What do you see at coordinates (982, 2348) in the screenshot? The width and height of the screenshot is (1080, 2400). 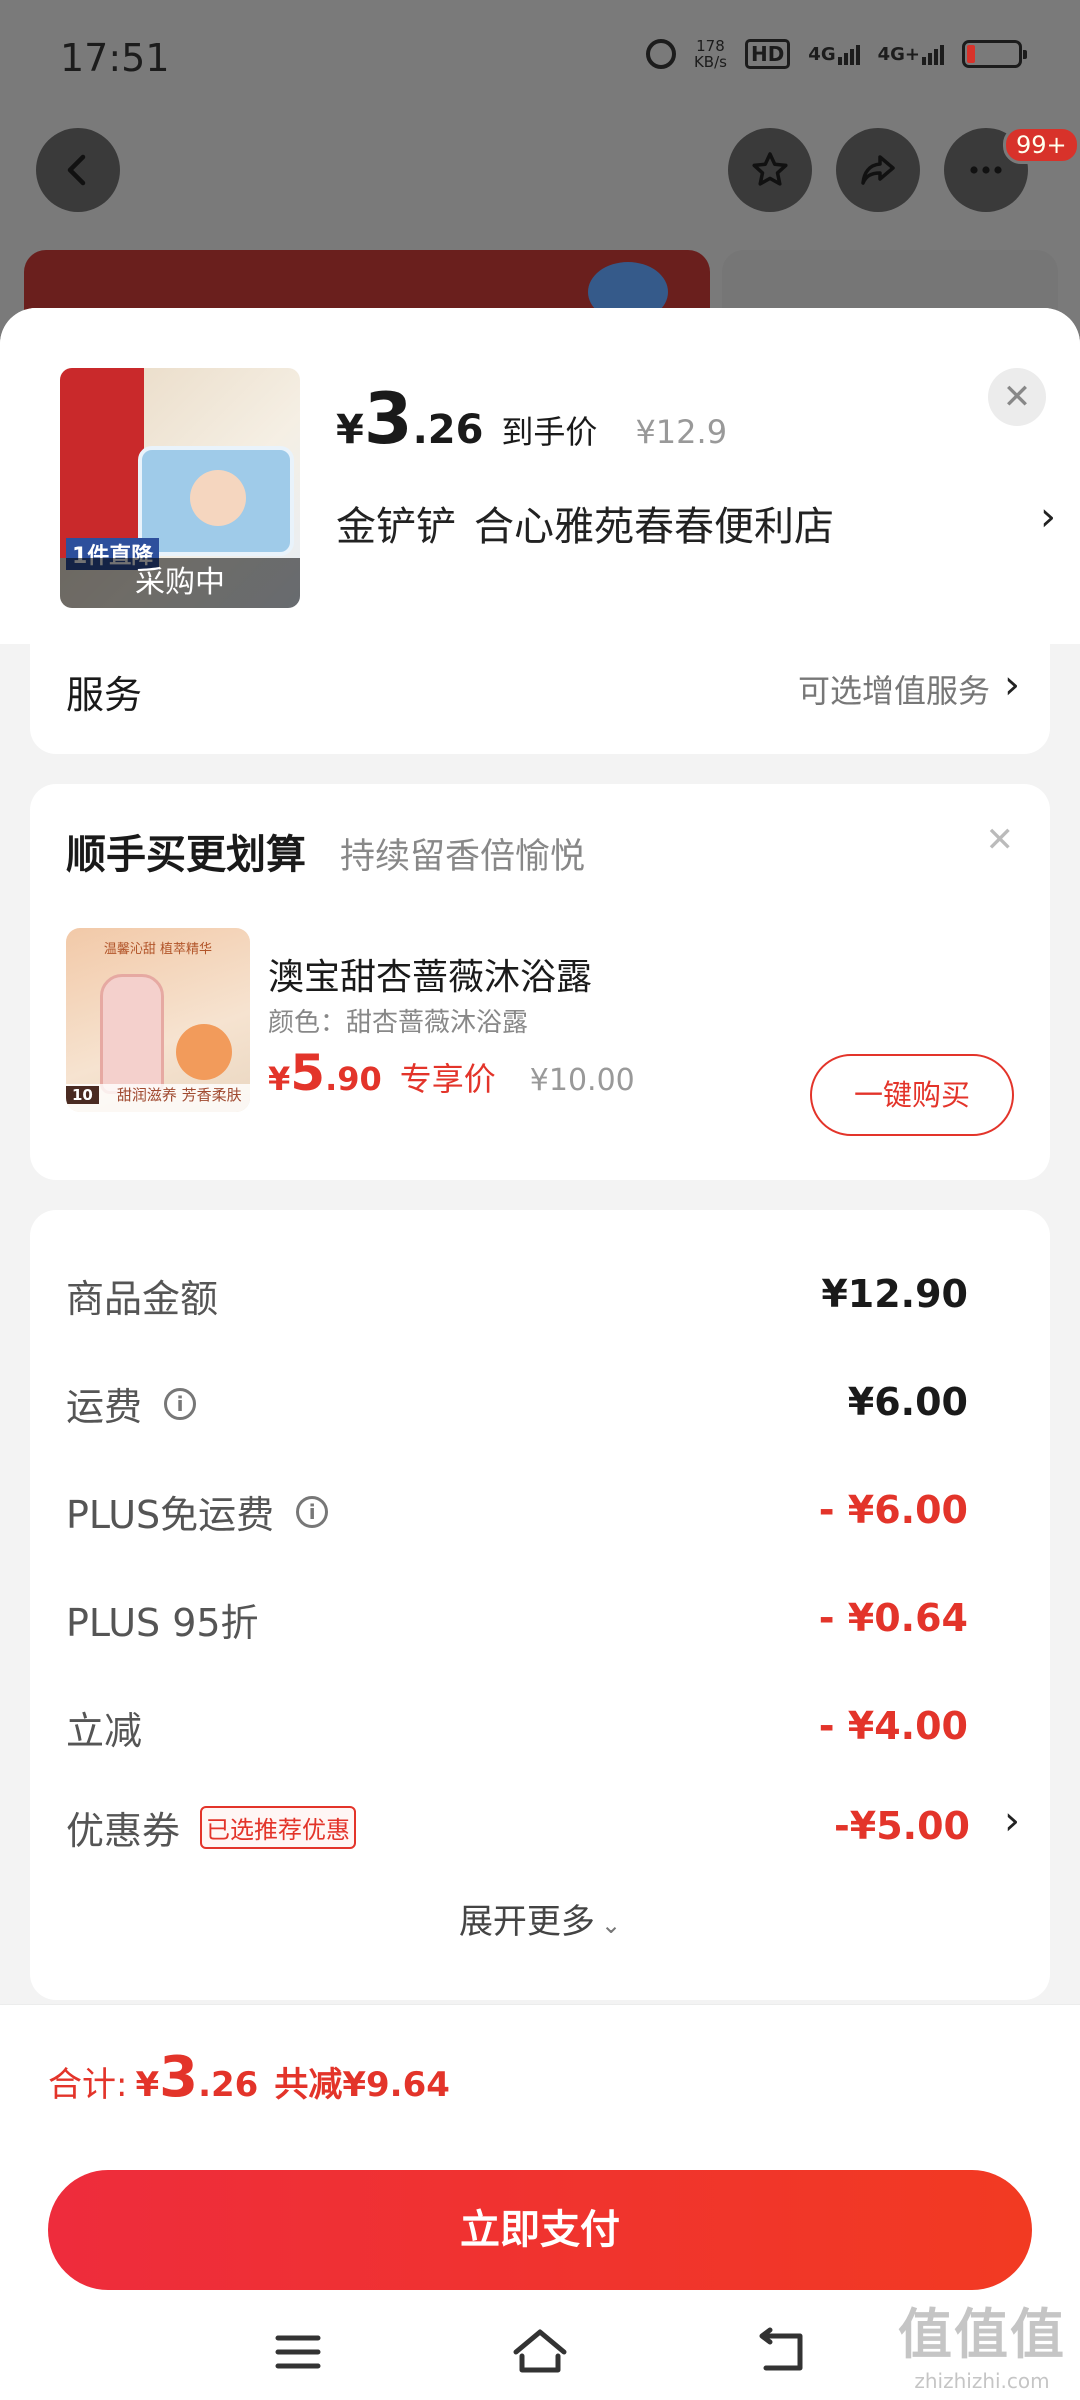 I see `watermark: 值值值 zhizhizhi.com` at bounding box center [982, 2348].